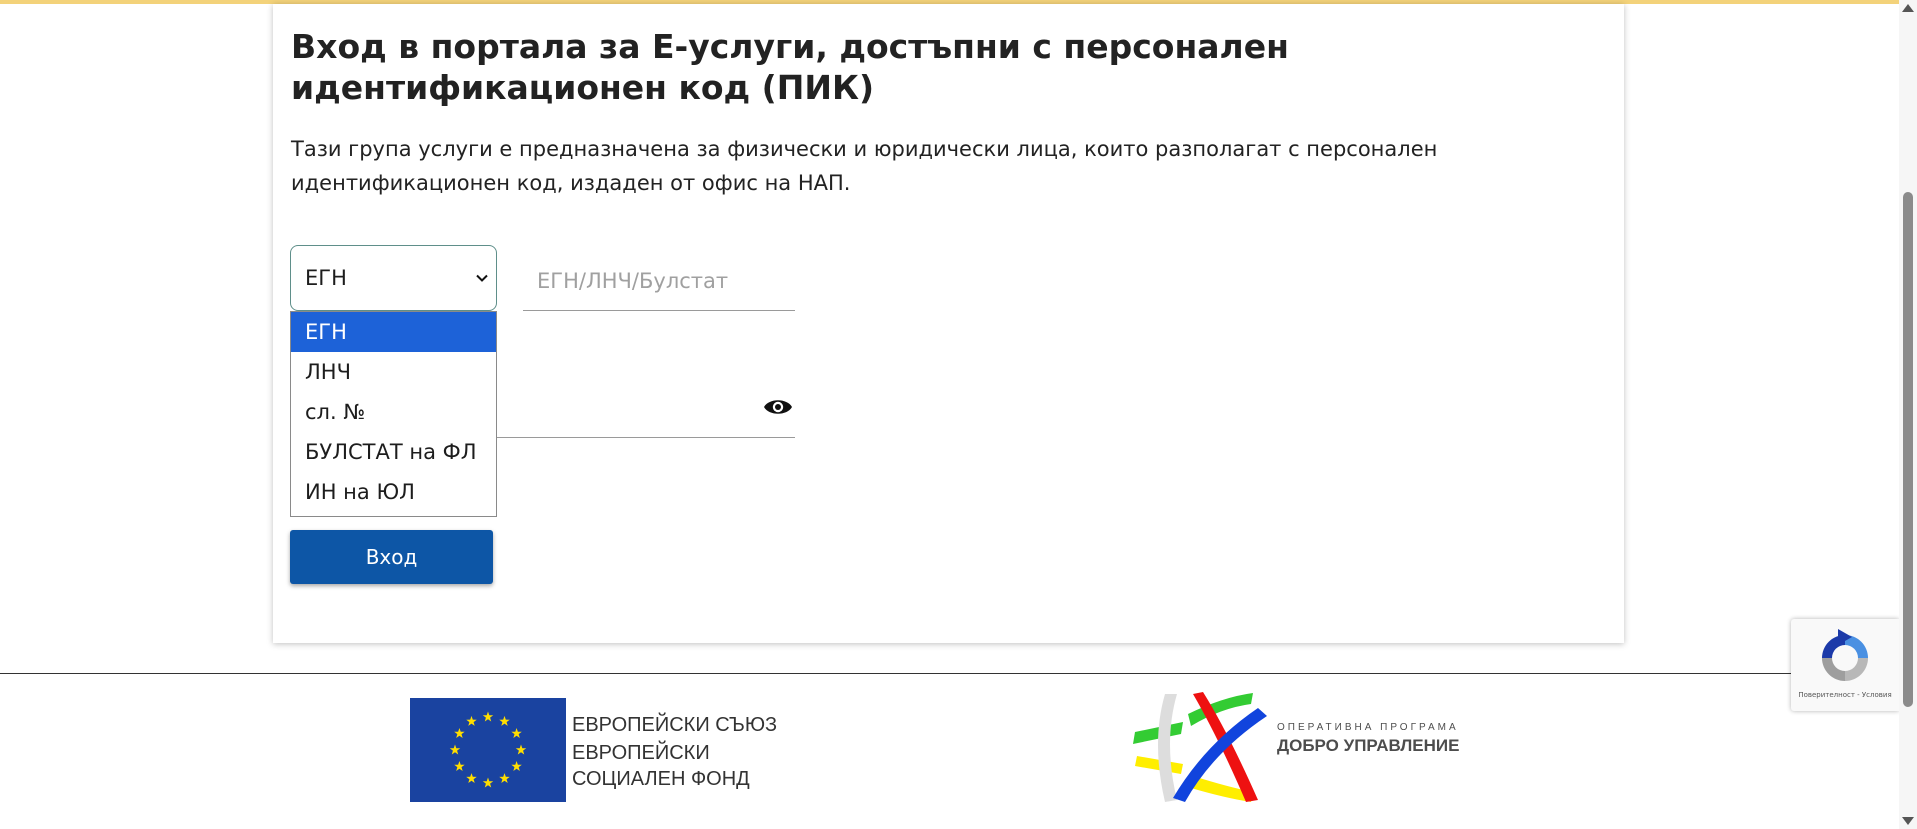 Image resolution: width=1917 pixels, height=829 pixels. I want to click on id-number-input: ЕГН/ЛНЧ/Булстат, so click(659, 282).